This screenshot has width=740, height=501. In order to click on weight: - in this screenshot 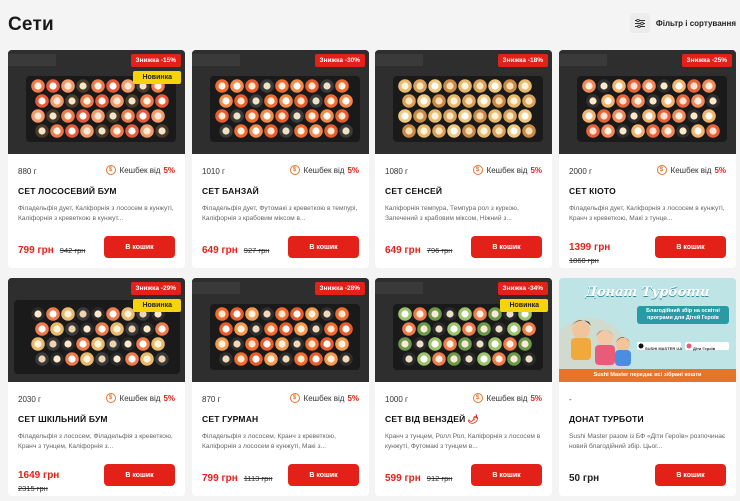, I will do `click(570, 399)`.